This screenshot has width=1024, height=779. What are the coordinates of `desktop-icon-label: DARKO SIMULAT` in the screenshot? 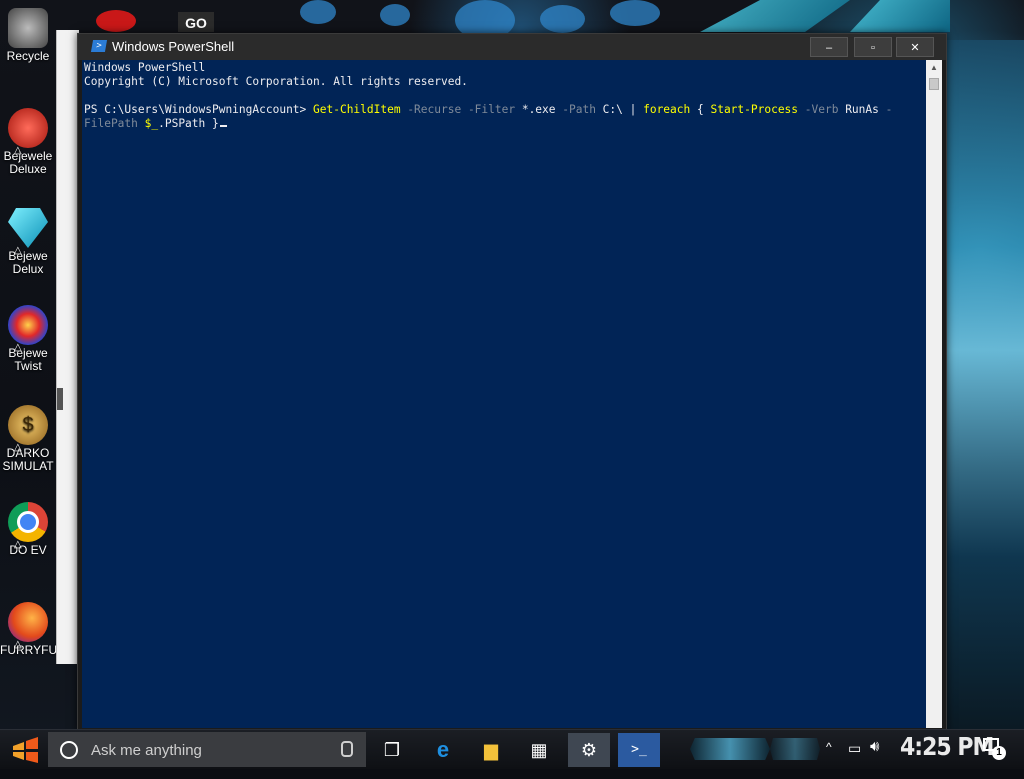 It's located at (28, 460).